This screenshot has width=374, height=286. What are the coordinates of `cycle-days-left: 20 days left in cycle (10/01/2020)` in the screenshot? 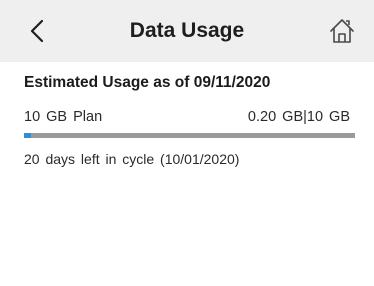 It's located at (132, 159).